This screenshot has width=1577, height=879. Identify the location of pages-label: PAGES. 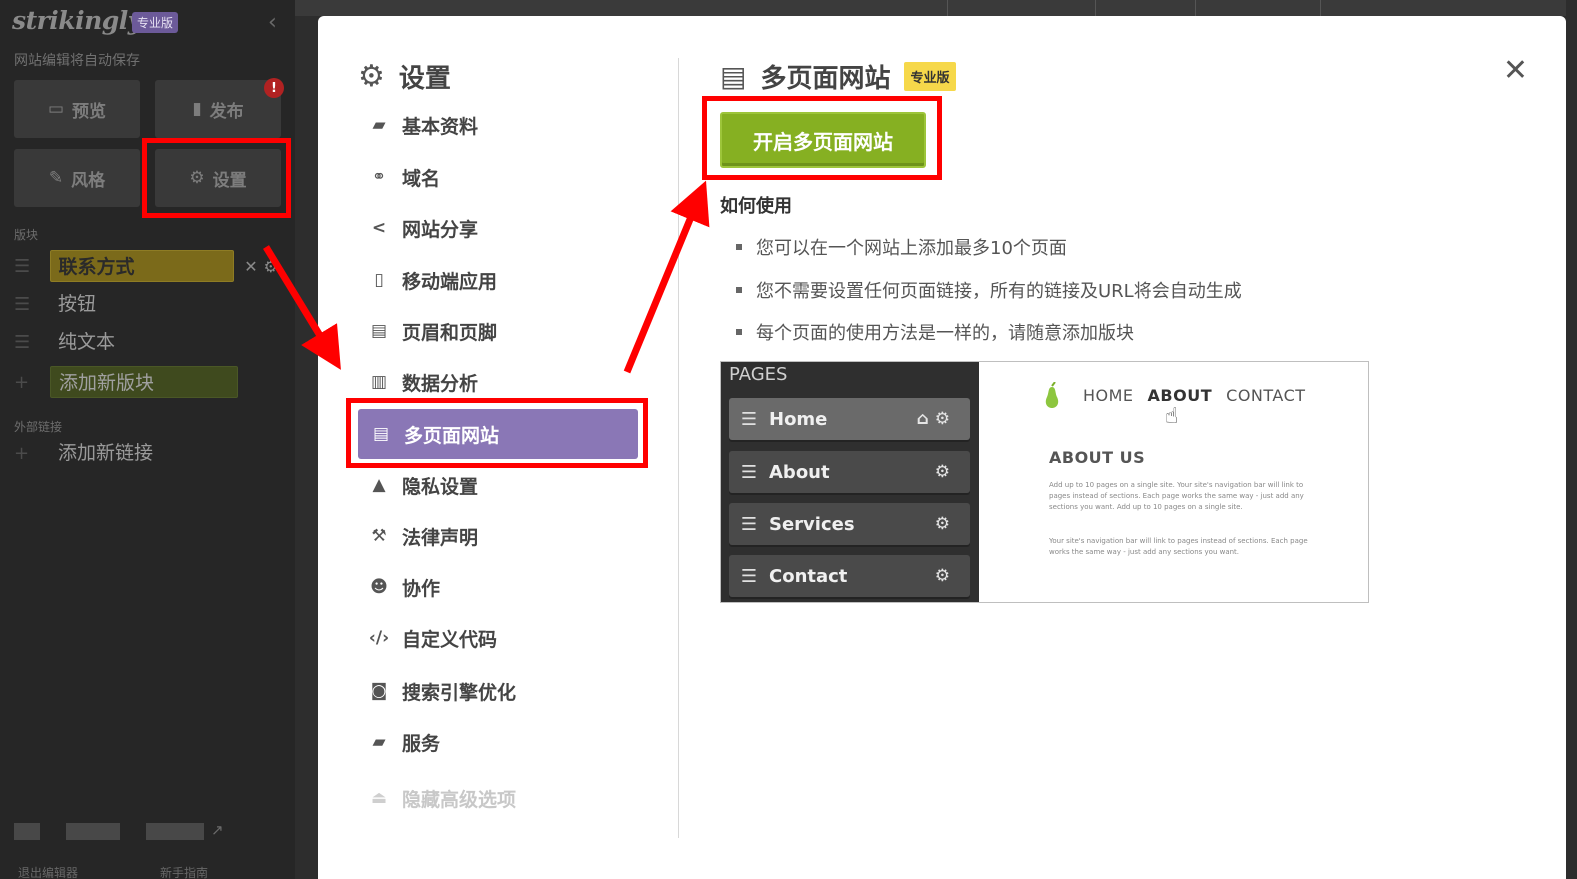
(758, 374).